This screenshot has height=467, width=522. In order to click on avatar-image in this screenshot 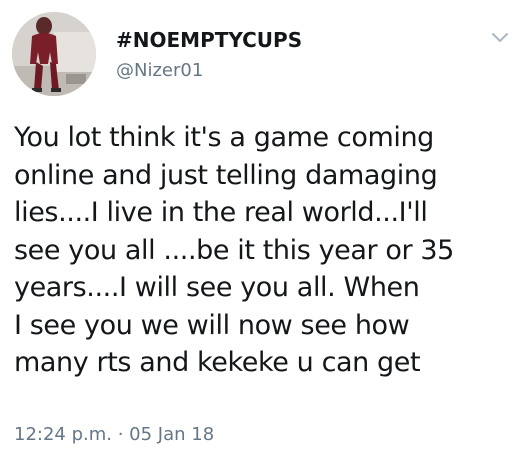, I will do `click(54, 54)`.